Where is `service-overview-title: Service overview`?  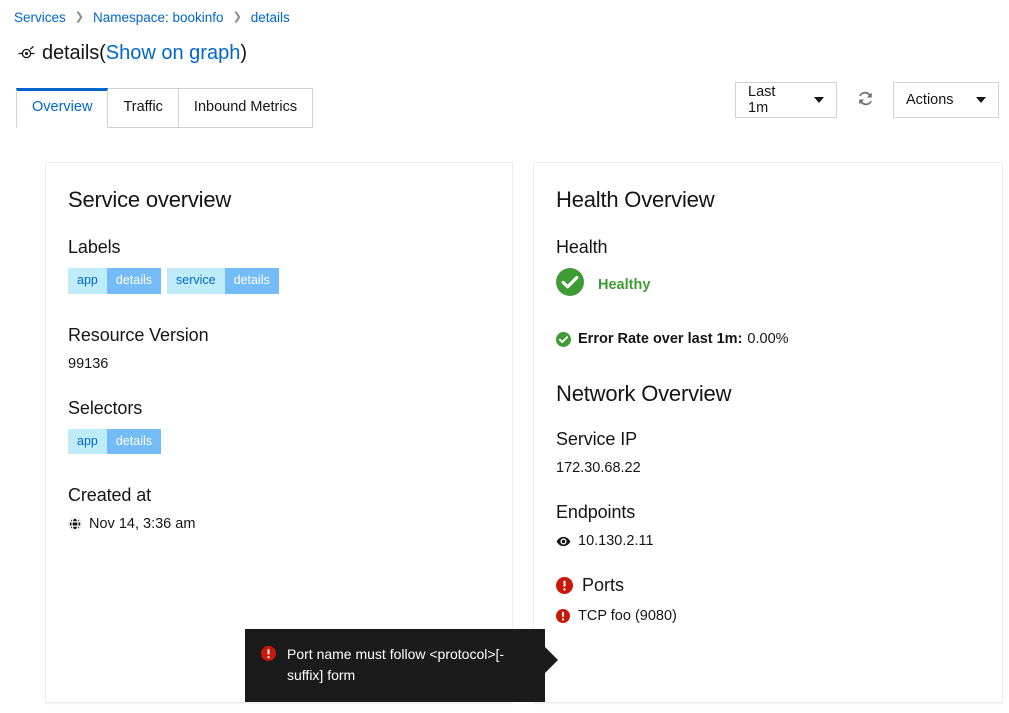
service-overview-title: Service overview is located at coordinates (150, 199).